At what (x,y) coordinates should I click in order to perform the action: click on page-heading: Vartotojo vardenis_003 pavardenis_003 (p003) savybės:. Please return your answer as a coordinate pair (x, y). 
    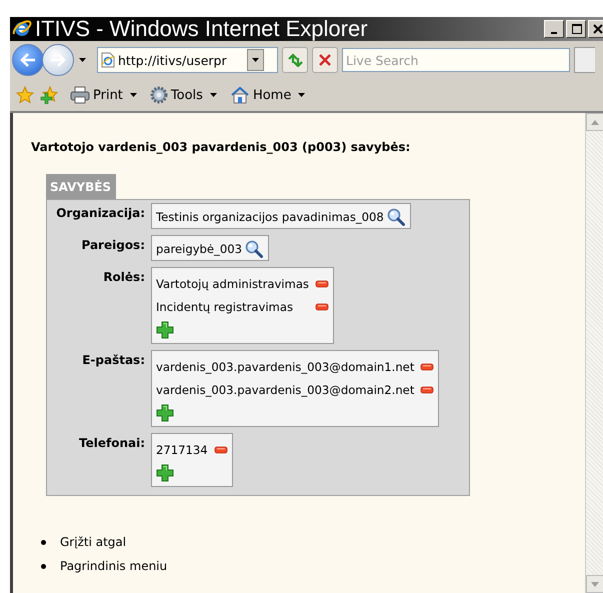
    Looking at the image, I should click on (221, 147).